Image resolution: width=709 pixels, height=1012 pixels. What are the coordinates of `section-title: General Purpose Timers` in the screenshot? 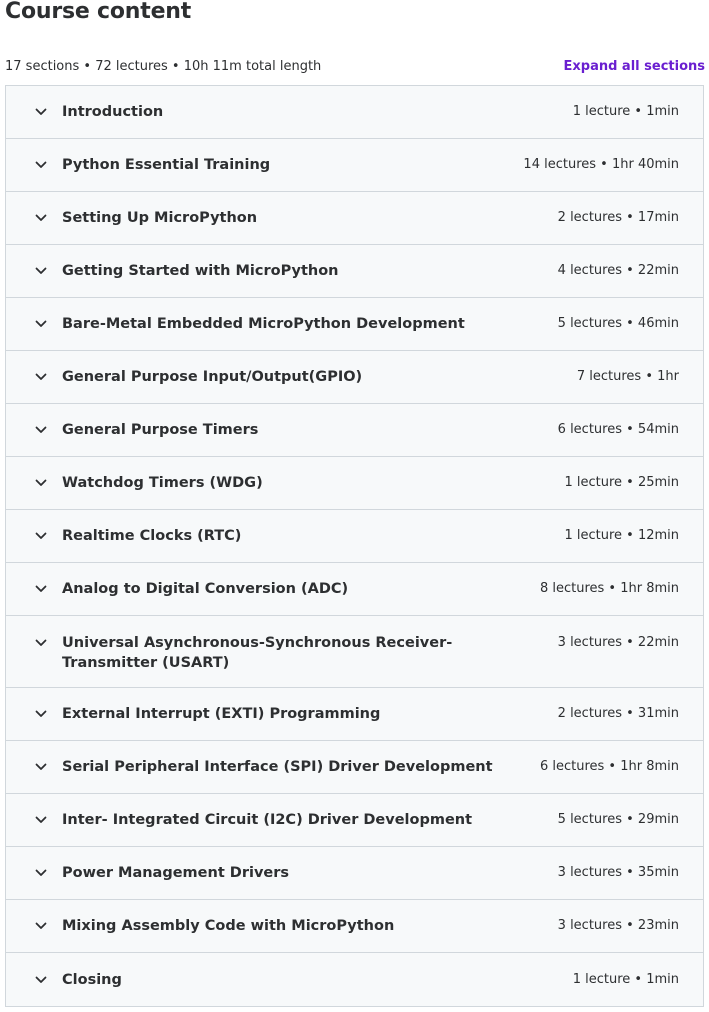 It's located at (160, 430).